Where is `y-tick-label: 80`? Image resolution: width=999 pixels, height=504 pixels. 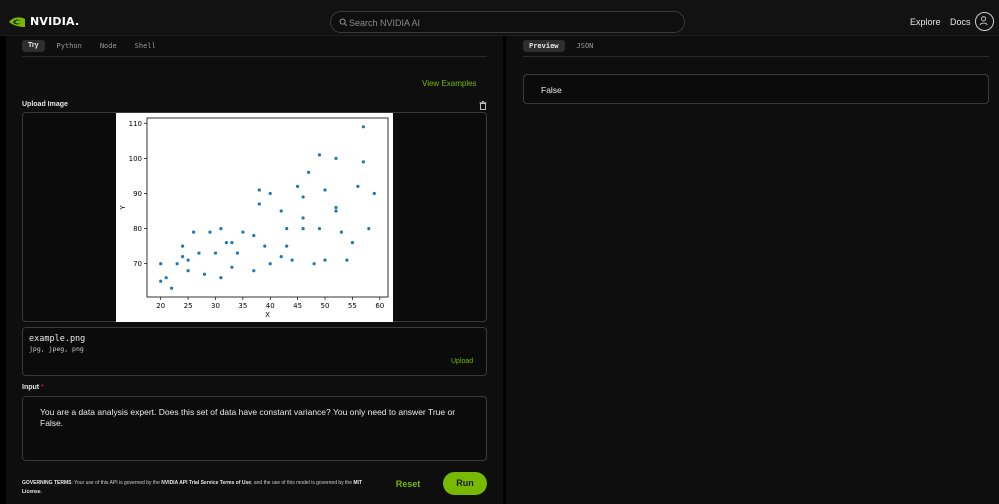 y-tick-label: 80 is located at coordinates (137, 229).